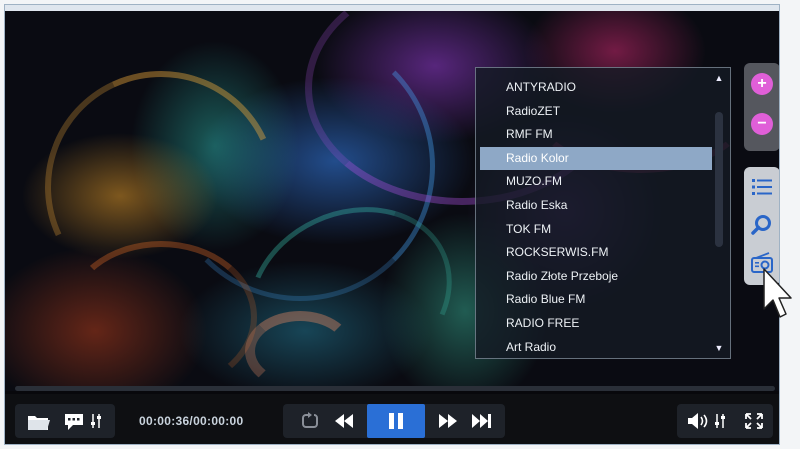 The height and width of the screenshot is (449, 800). What do you see at coordinates (761, 174) in the screenshot?
I see `side-toolbar: + −` at bounding box center [761, 174].